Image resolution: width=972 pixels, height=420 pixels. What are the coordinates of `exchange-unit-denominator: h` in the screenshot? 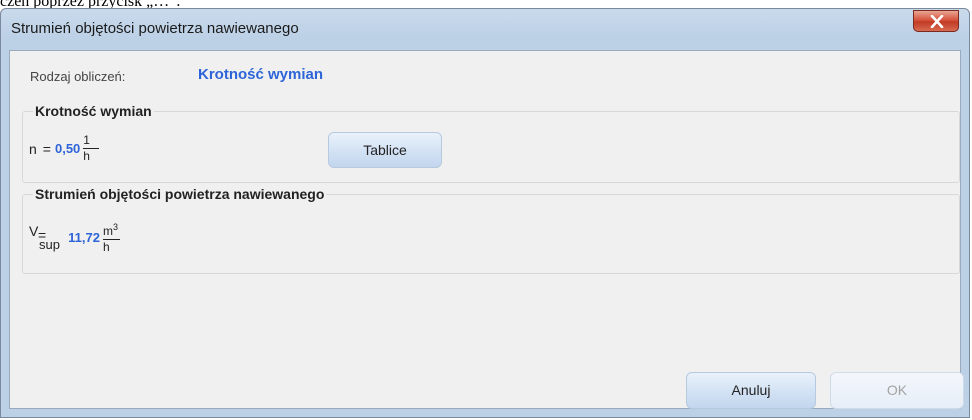 It's located at (86, 156).